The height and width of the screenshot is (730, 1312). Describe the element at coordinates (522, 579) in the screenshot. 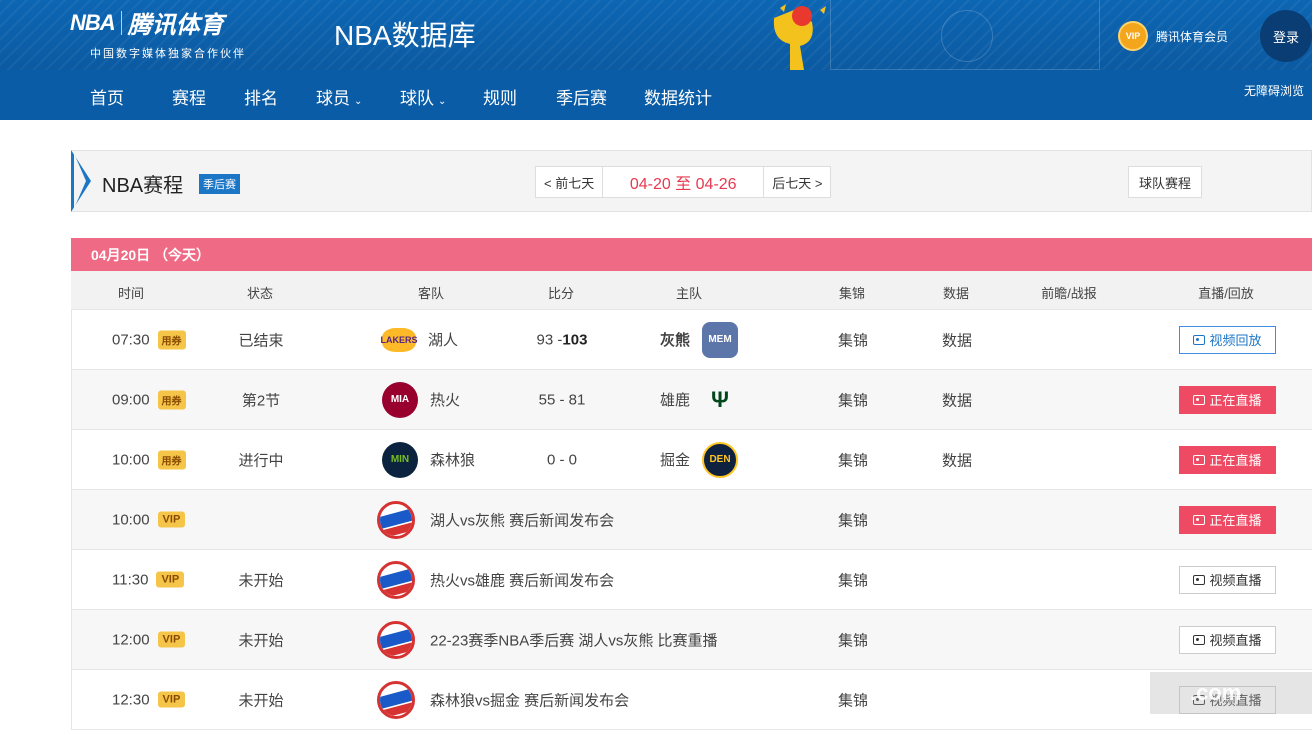

I see `event-title: 热火vs雄鹿 赛后新闻发布会` at that location.